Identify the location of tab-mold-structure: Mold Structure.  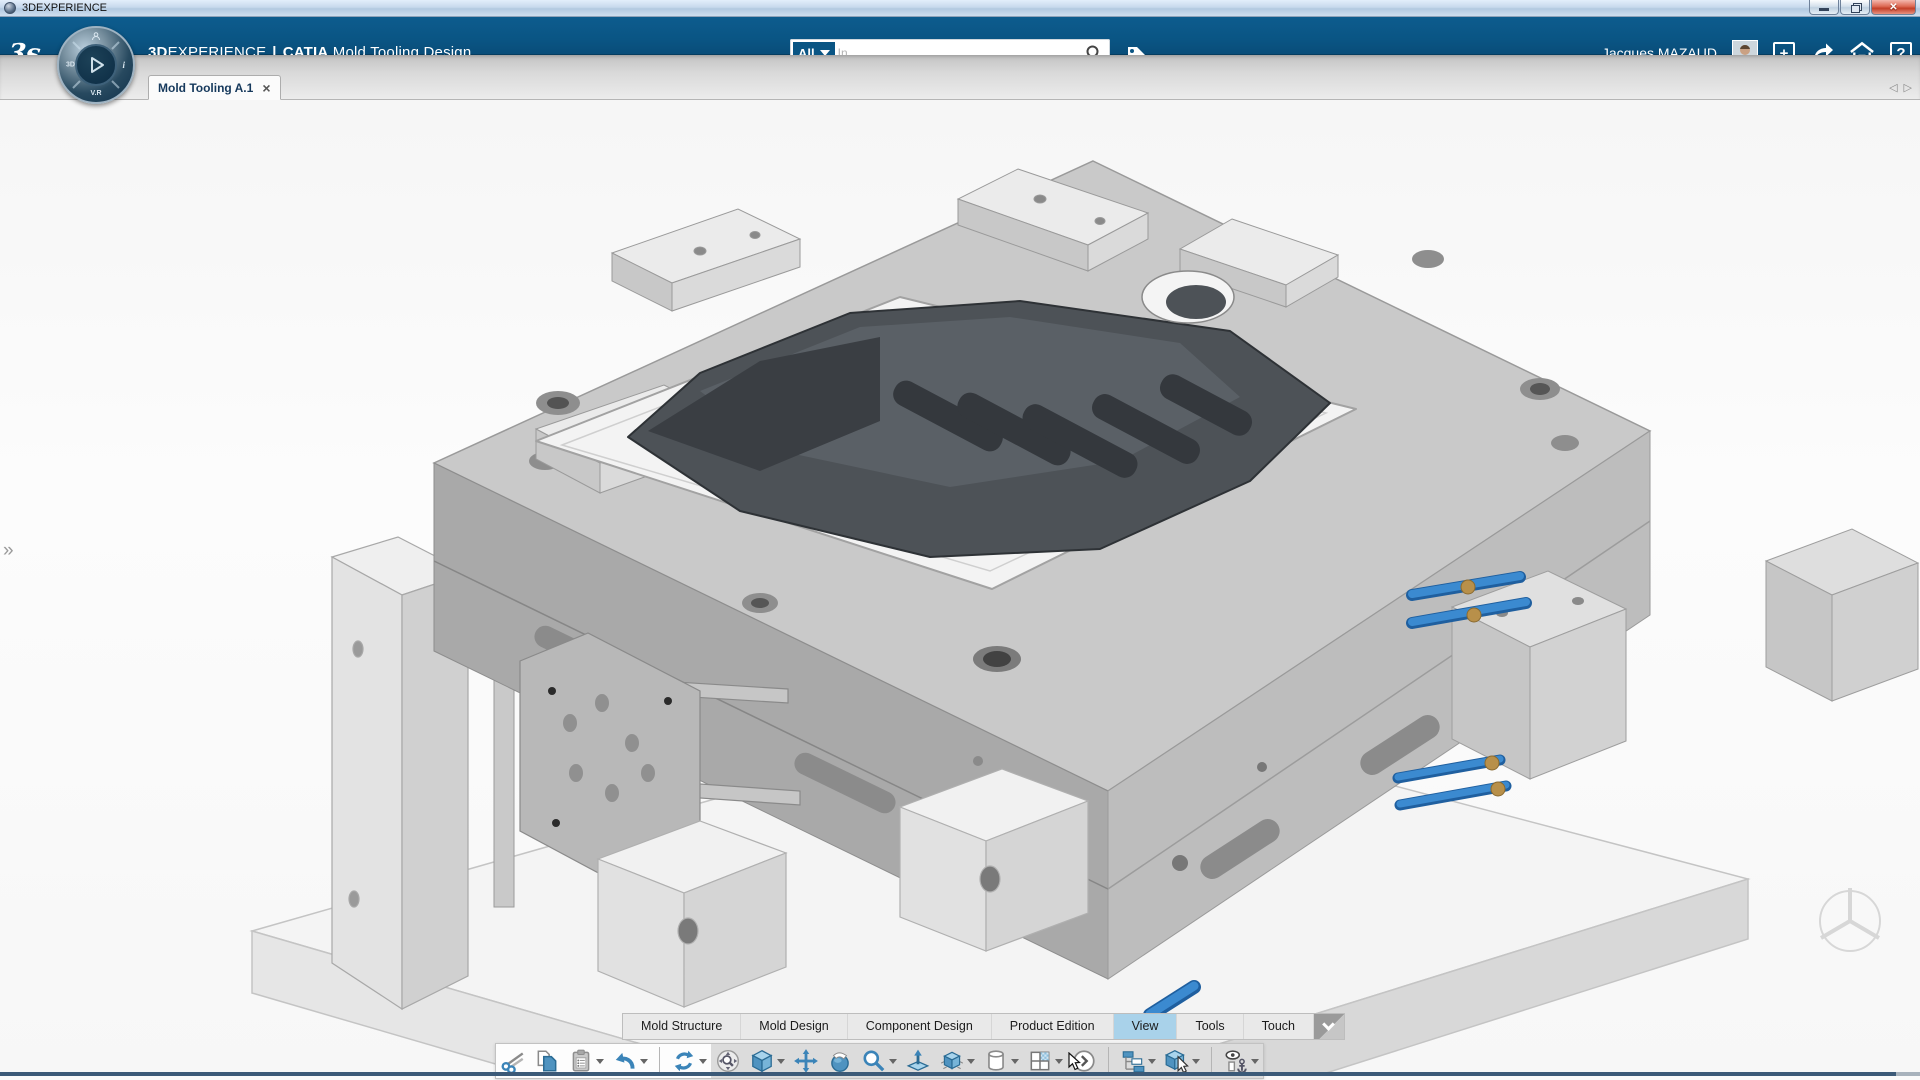
(682, 1026).